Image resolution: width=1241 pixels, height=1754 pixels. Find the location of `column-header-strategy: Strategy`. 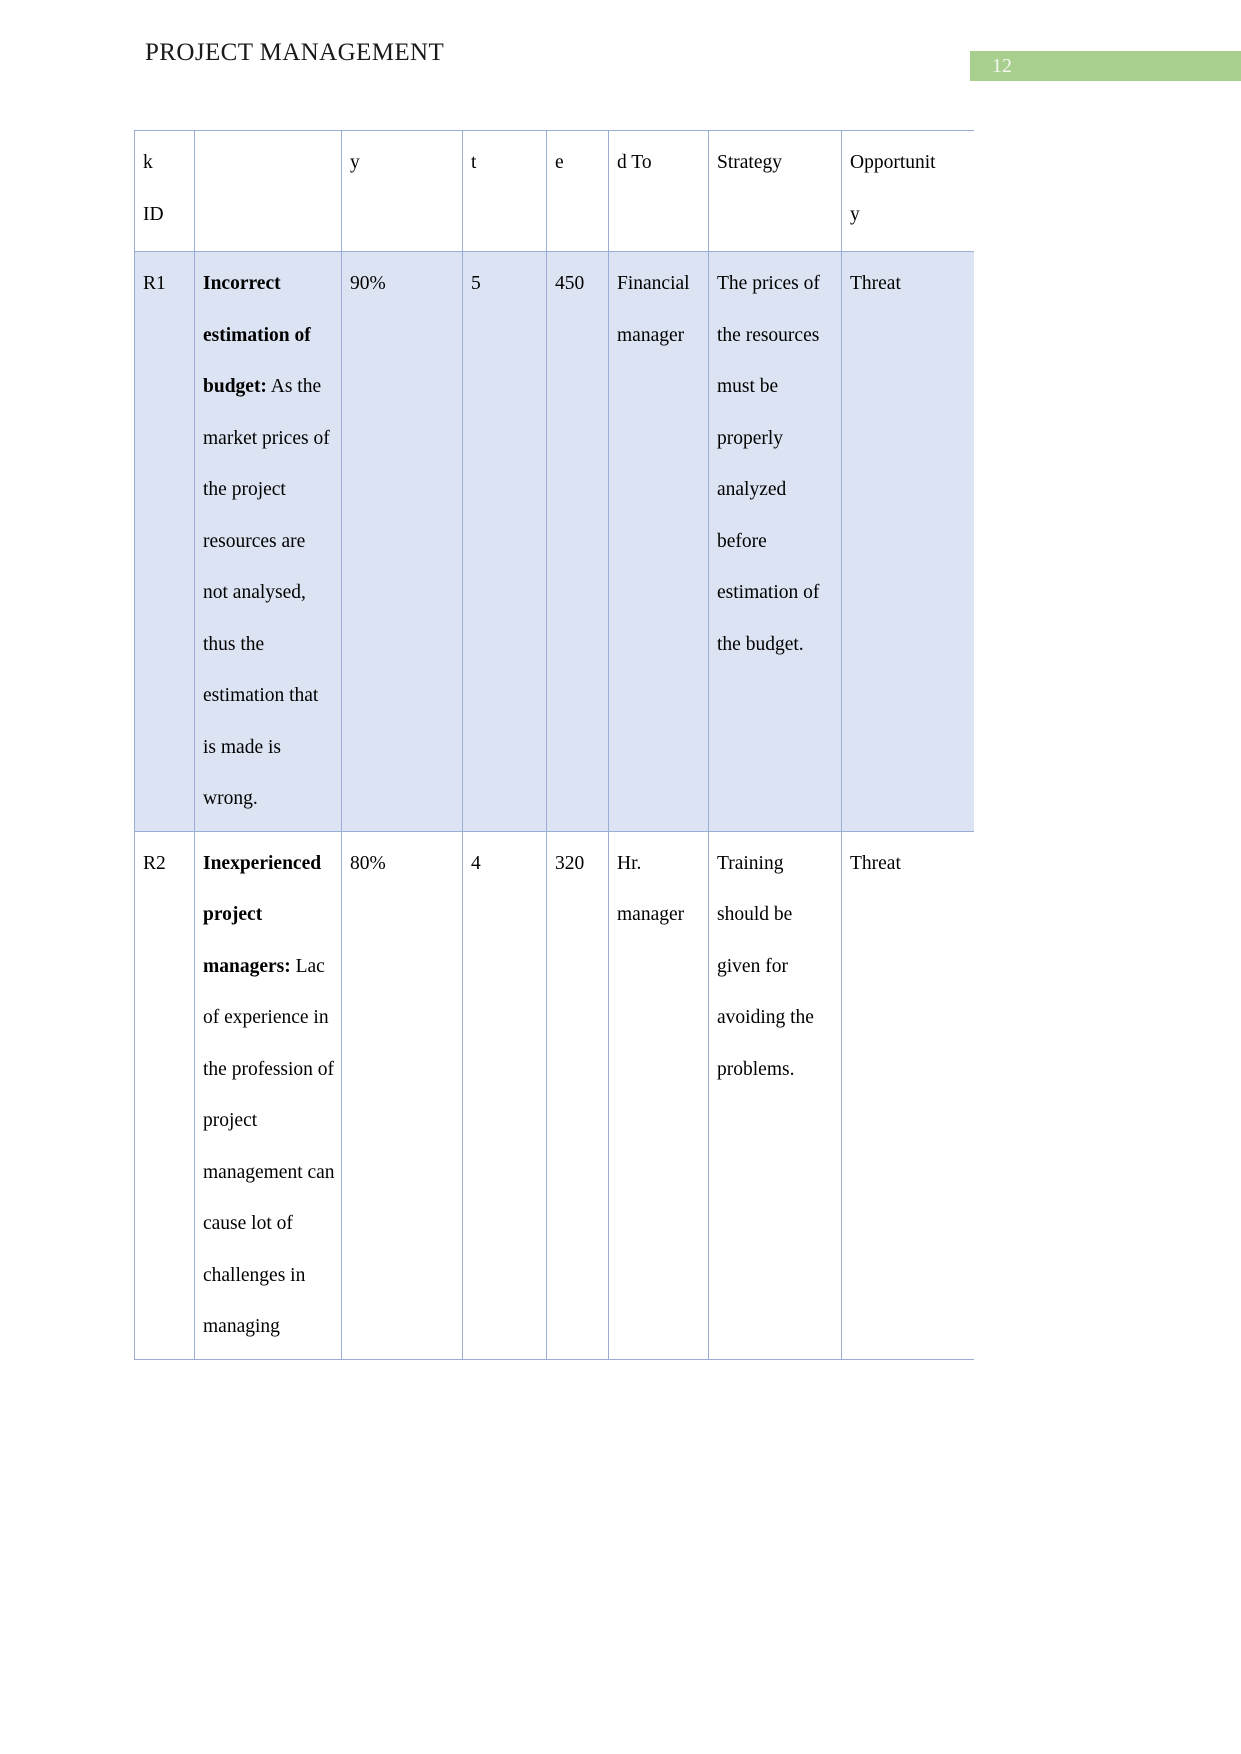

column-header-strategy: Strategy is located at coordinates (775, 191).